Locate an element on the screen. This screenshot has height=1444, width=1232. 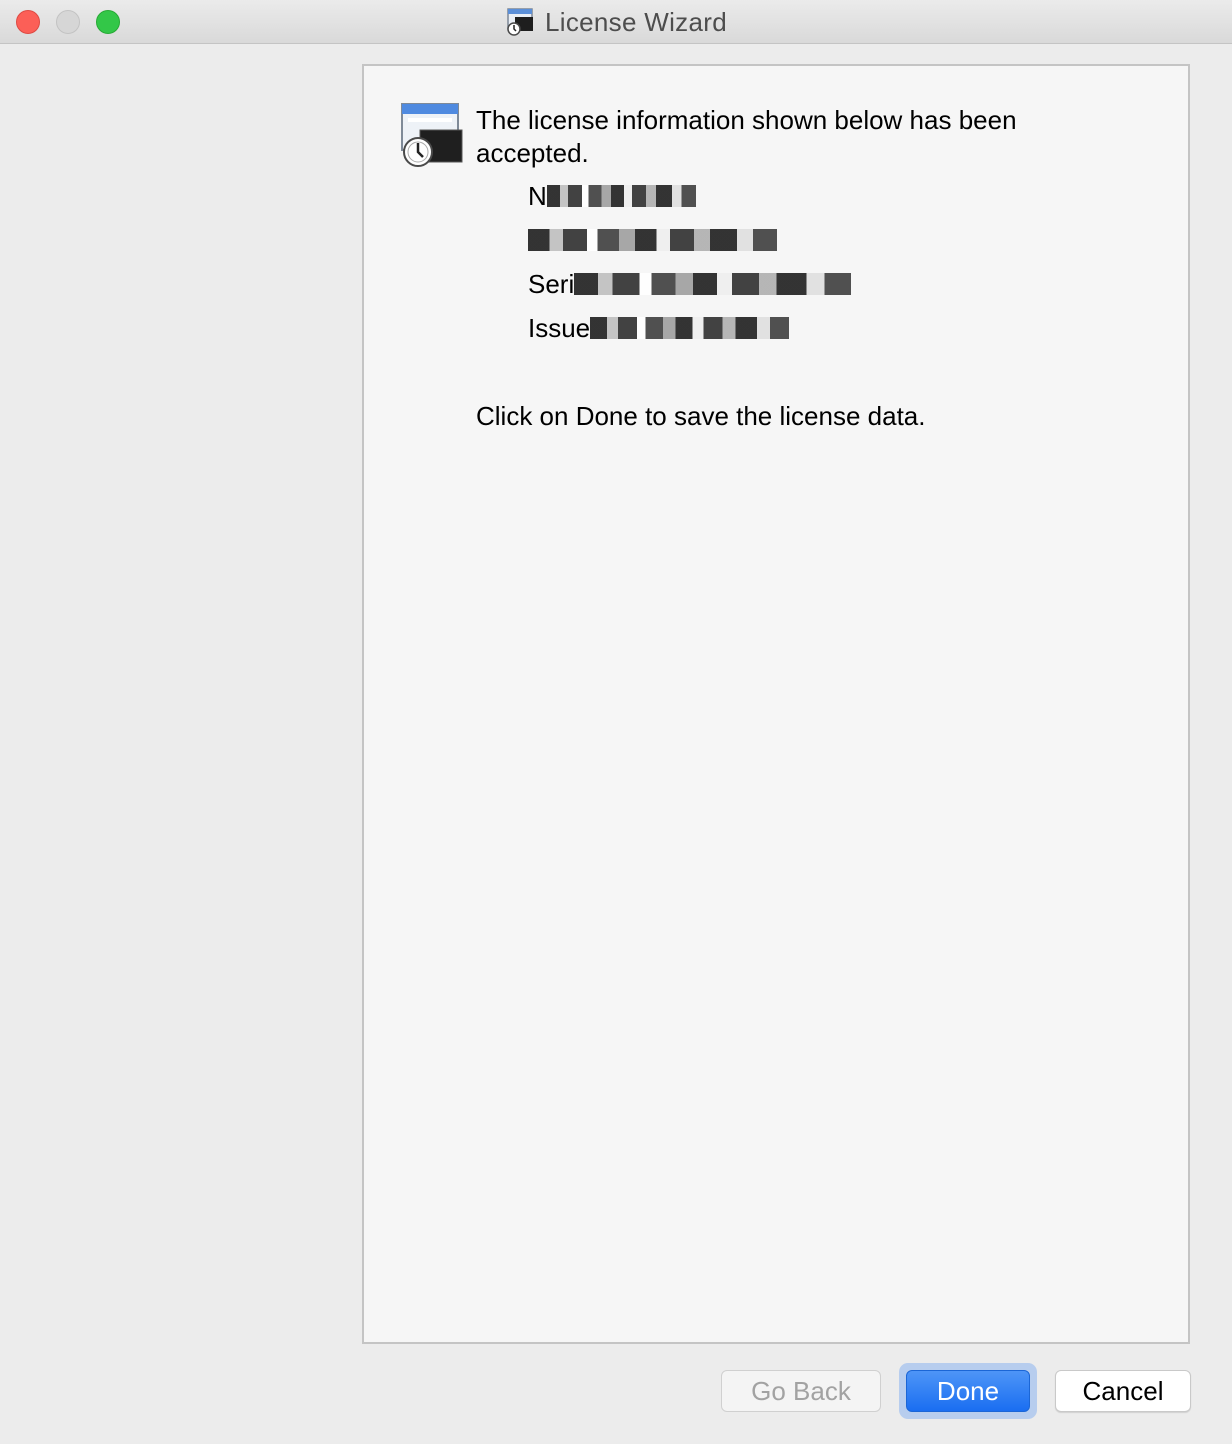
license-issue-date-line: Issue is located at coordinates (828, 332).